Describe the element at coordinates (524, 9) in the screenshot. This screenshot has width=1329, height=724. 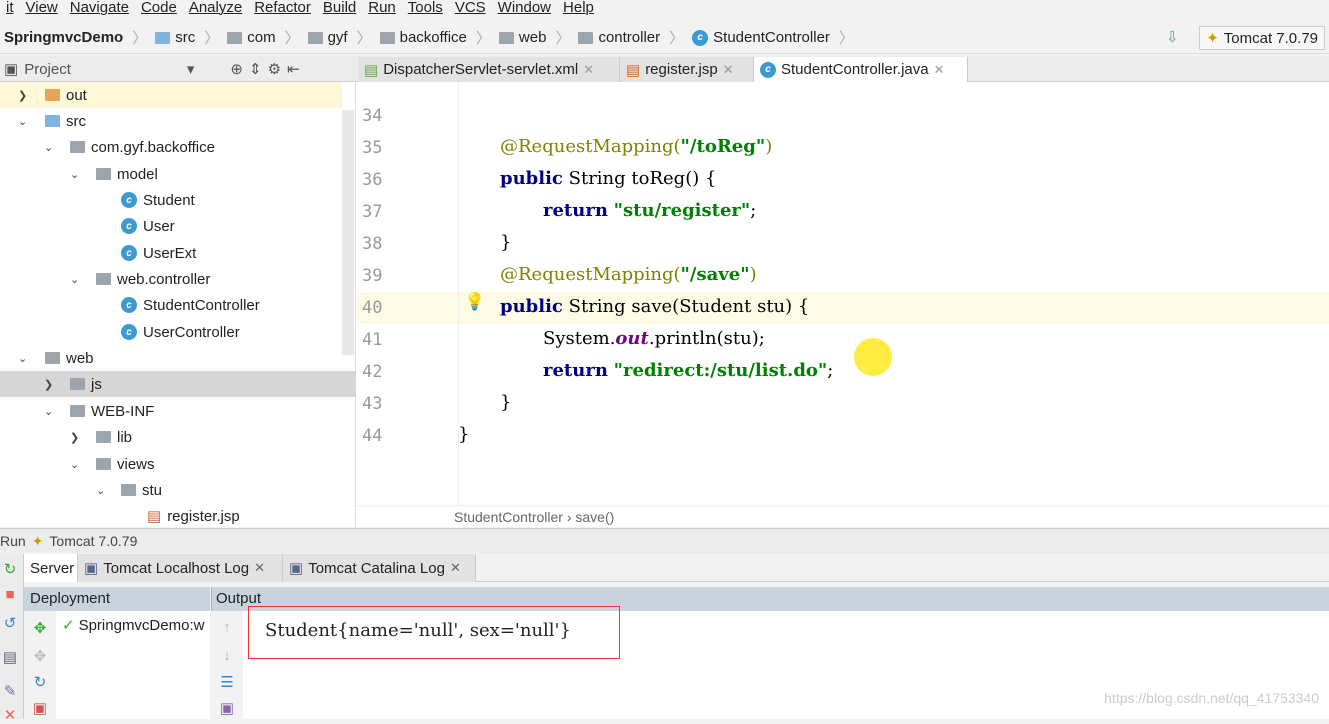
I see `menu-window: Window` at that location.